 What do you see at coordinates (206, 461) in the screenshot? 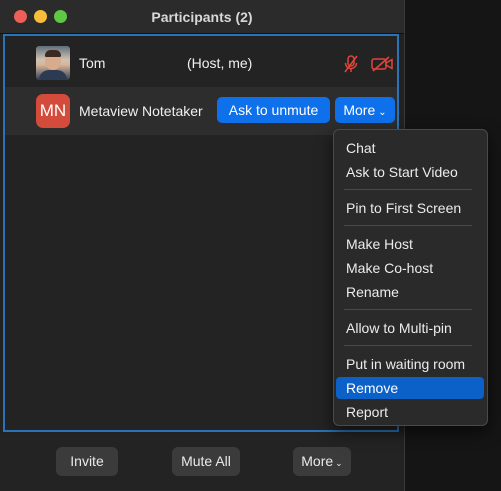
I see `mute-all-button: Mute All` at bounding box center [206, 461].